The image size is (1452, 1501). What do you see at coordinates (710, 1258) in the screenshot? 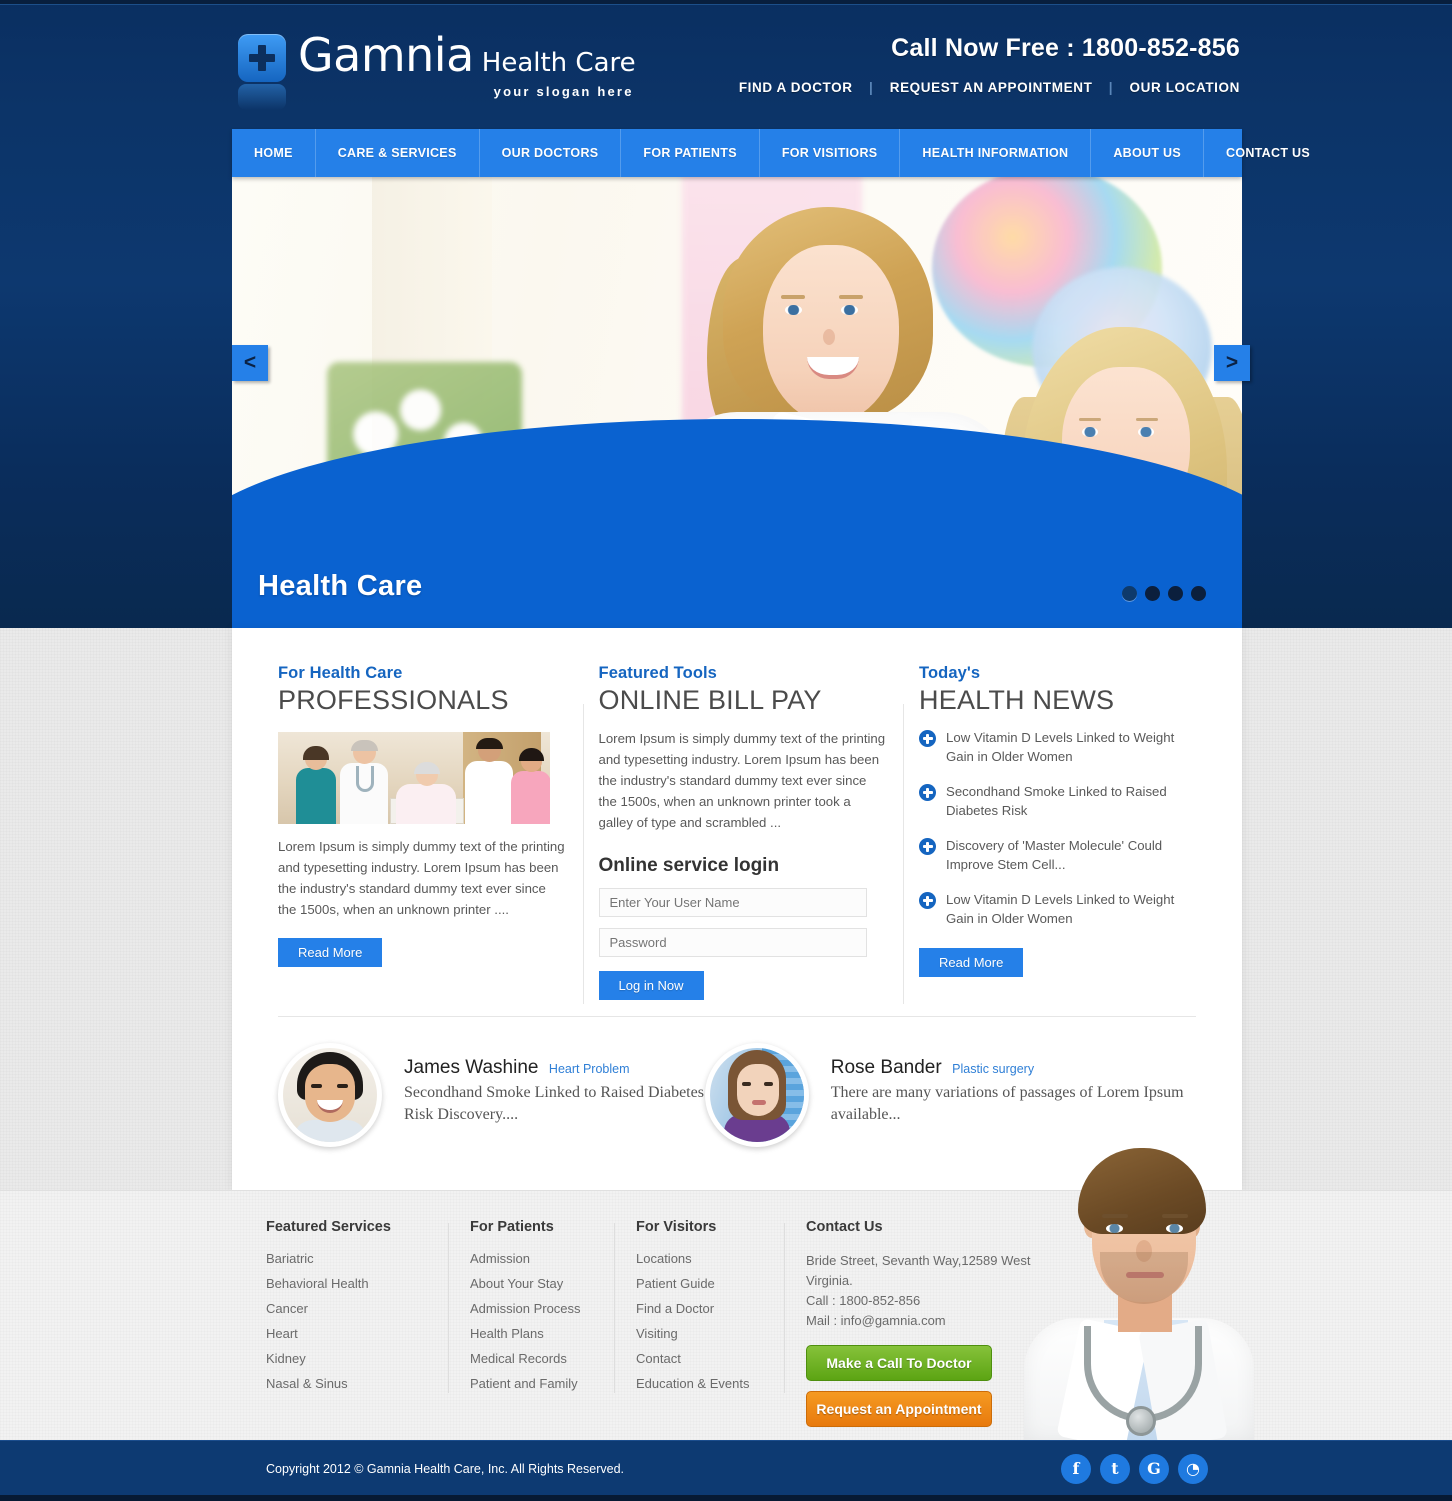
I see `footer-link-locations: Locations` at bounding box center [710, 1258].